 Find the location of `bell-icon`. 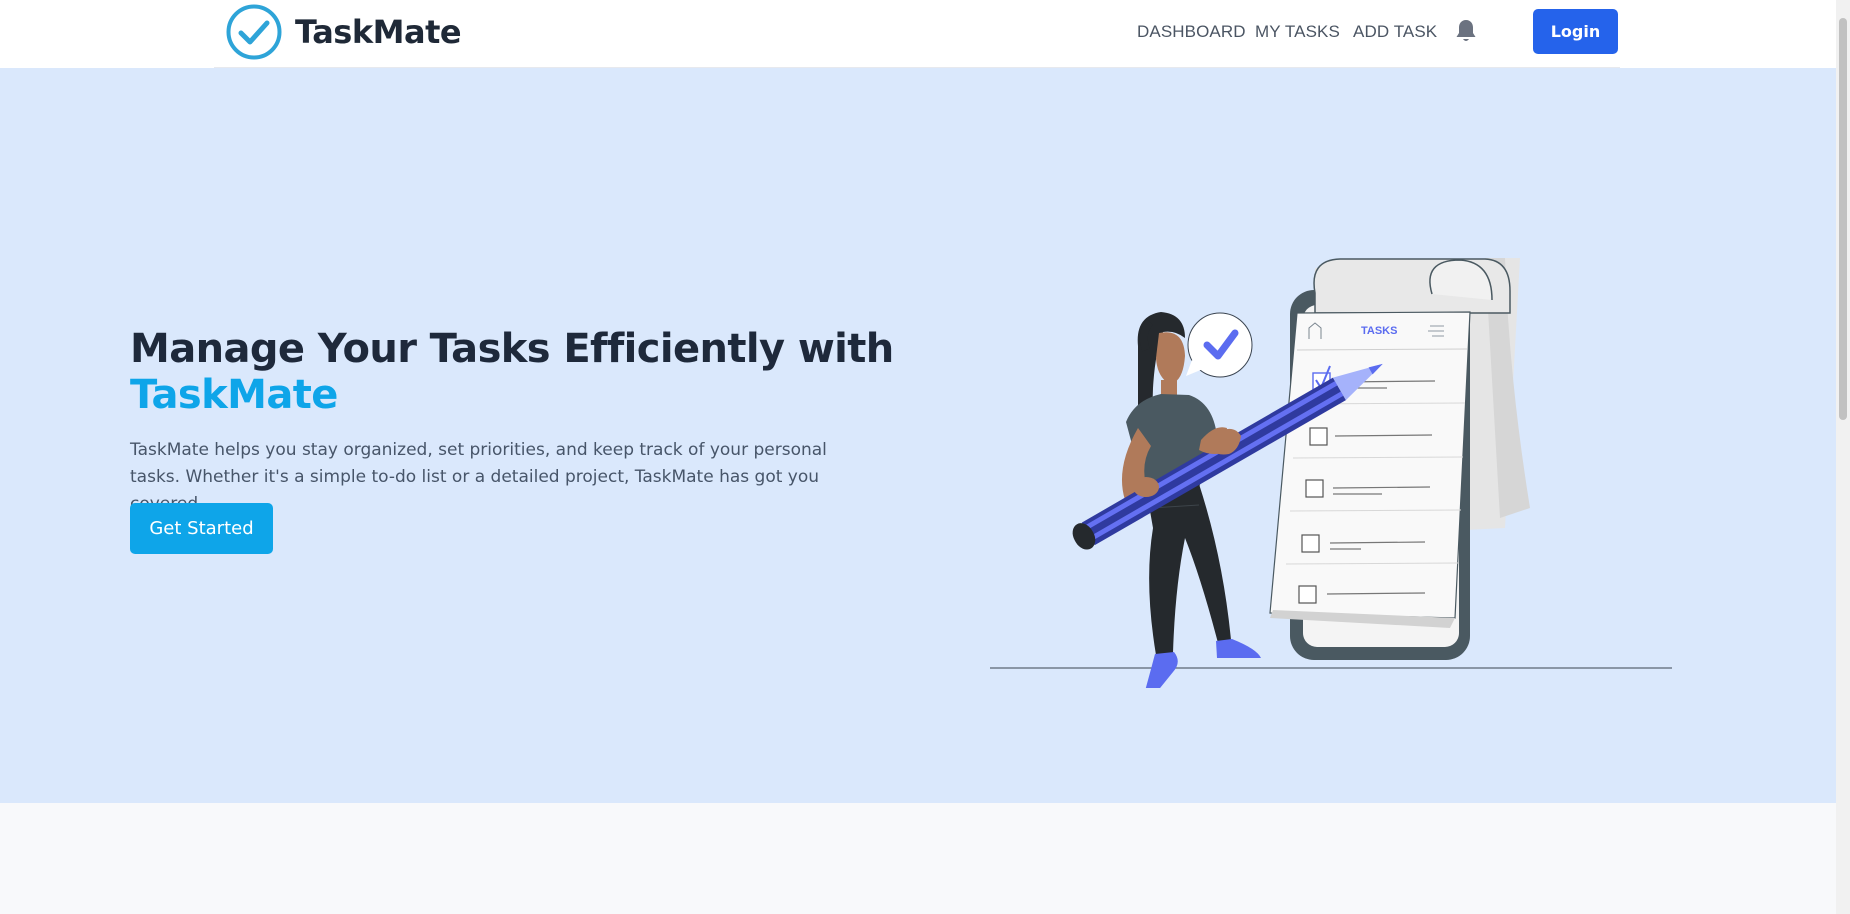

bell-icon is located at coordinates (1466, 31).